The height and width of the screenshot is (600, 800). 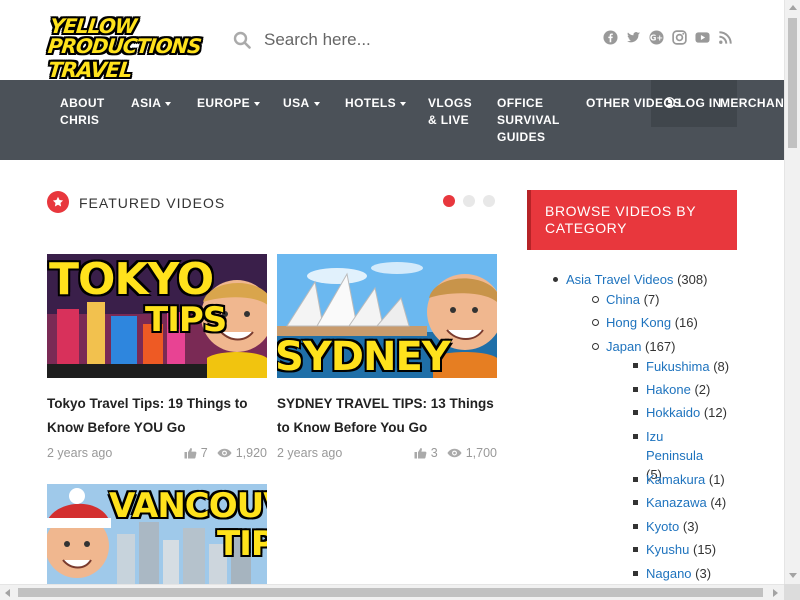 What do you see at coordinates (793, 7) in the screenshot?
I see `scroll-up-icon` at bounding box center [793, 7].